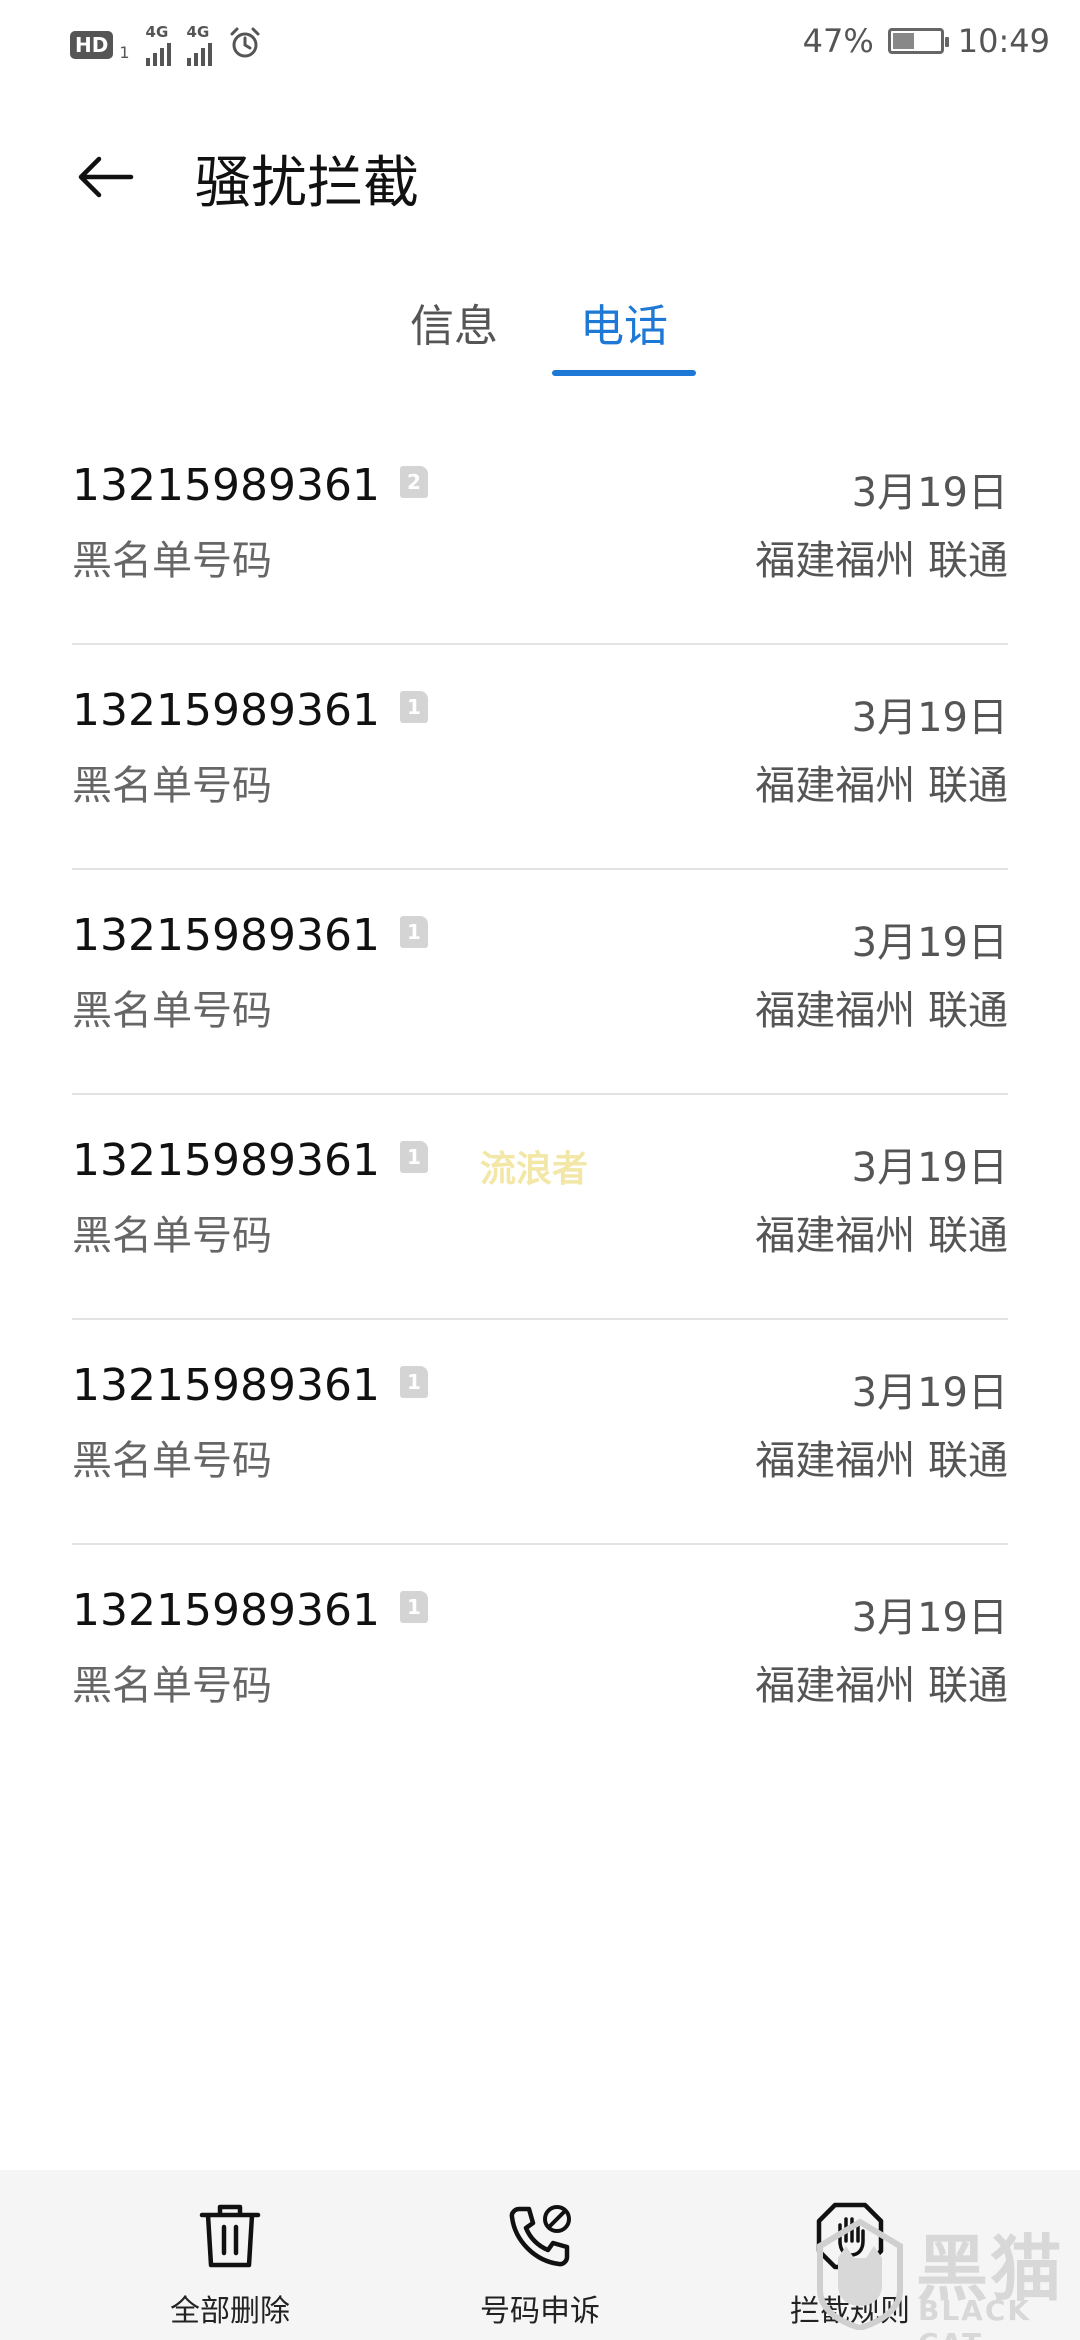  I want to click on battery-percent: 47%, so click(838, 41).